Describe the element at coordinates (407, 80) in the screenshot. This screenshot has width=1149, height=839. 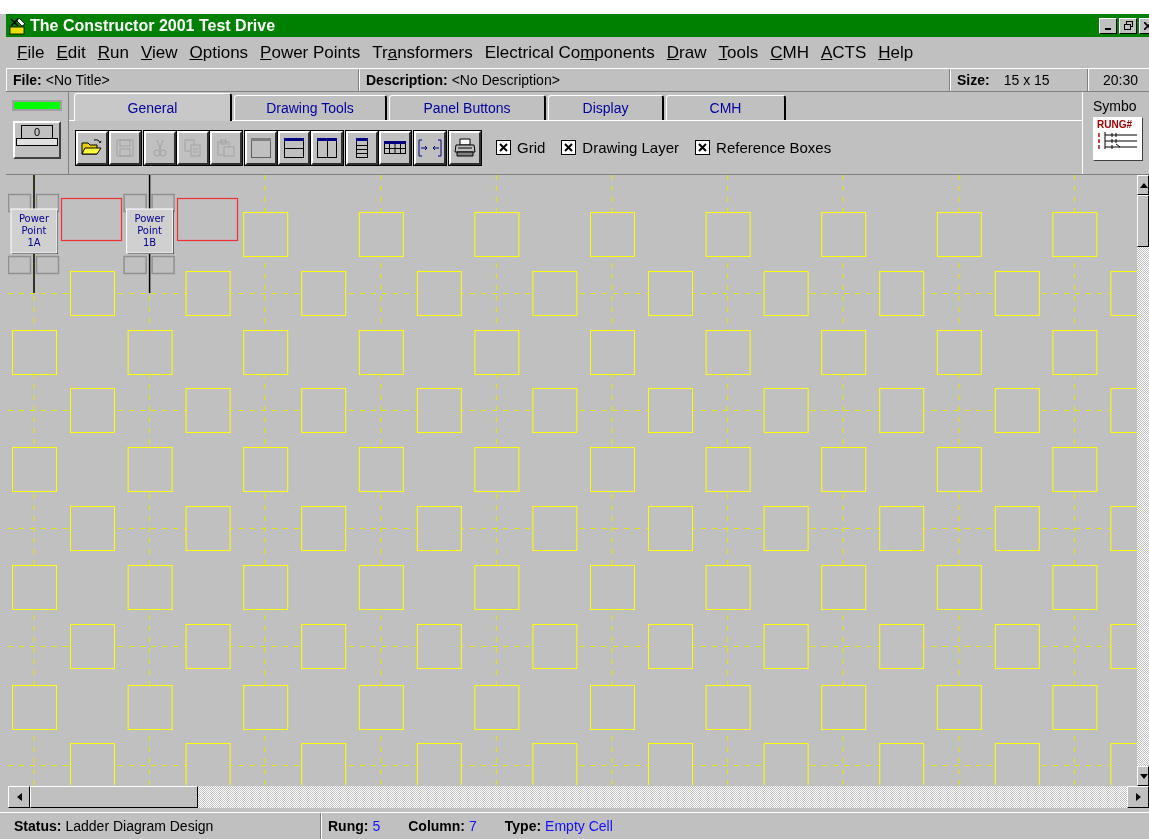
I see `description-label: Description:` at that location.